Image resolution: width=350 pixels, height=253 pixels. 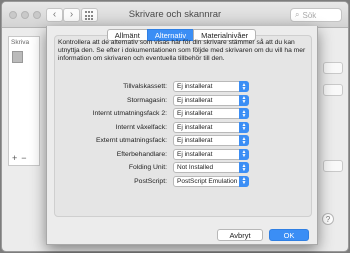 What do you see at coordinates (309, 15) in the screenshot?
I see `search-placeholder: Sök` at bounding box center [309, 15].